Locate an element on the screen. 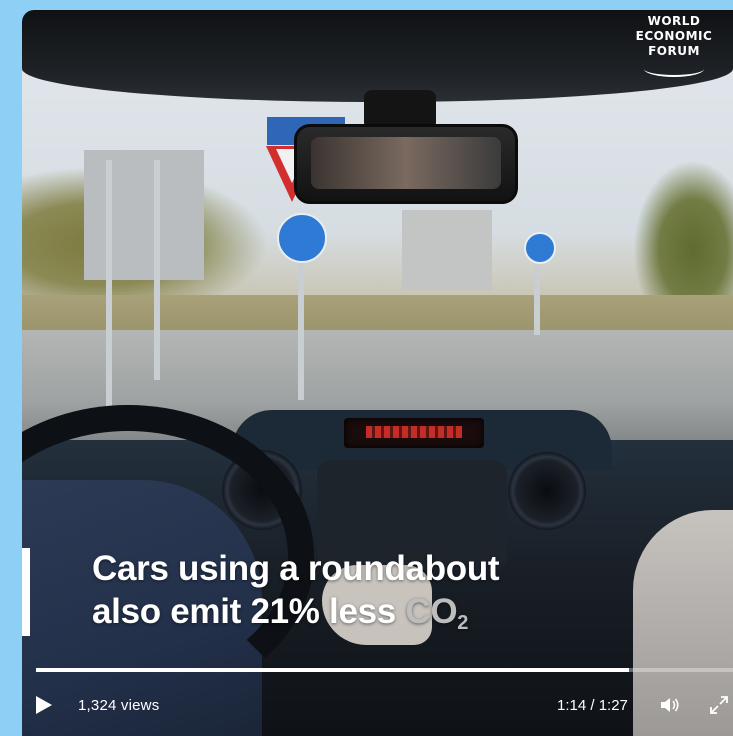 The width and height of the screenshot is (733, 736). rearview-mirror is located at coordinates (406, 164).